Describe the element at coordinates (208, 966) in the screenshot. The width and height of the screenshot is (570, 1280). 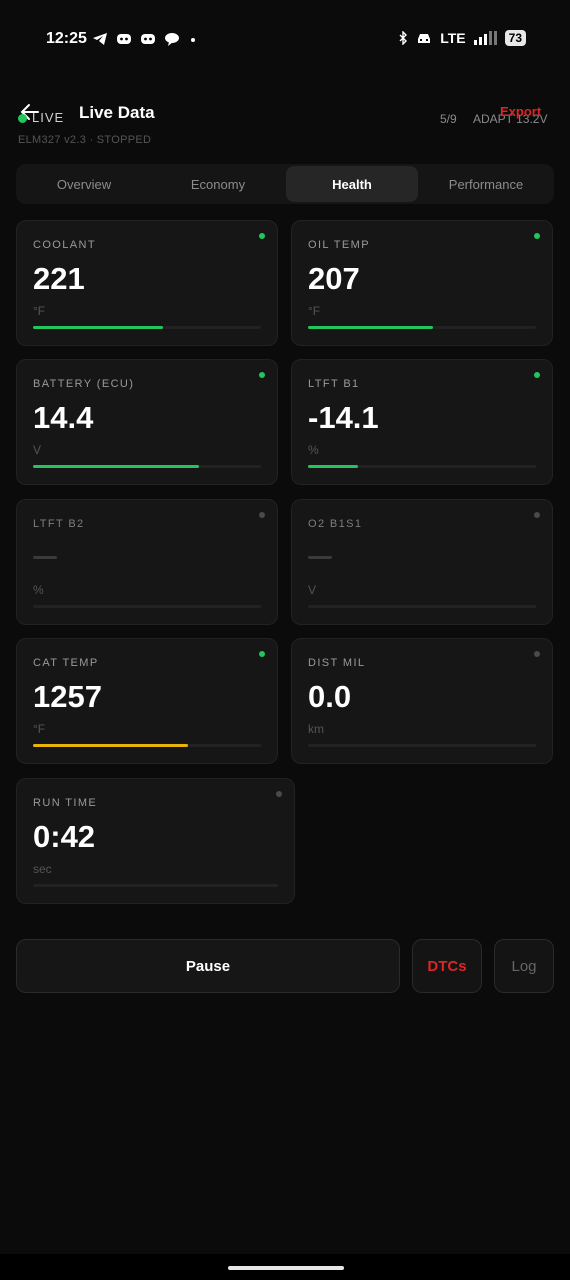
I see `pause-button: Pause` at that location.